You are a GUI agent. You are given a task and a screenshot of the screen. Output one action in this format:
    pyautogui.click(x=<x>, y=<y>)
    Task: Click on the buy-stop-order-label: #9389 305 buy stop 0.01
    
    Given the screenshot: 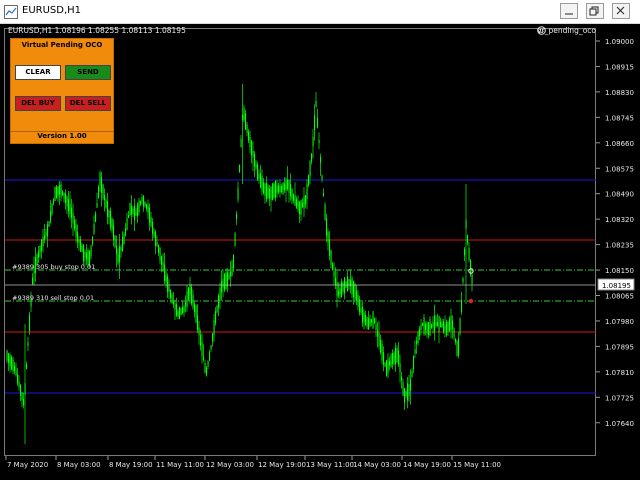 What is the action you would take?
    pyautogui.click(x=54, y=267)
    